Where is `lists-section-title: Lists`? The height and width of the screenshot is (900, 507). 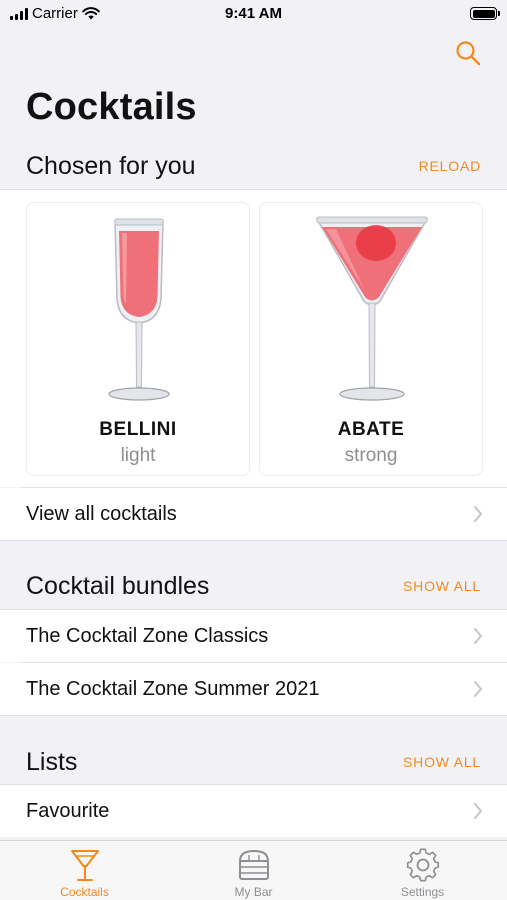 lists-section-title: Lists is located at coordinates (52, 762).